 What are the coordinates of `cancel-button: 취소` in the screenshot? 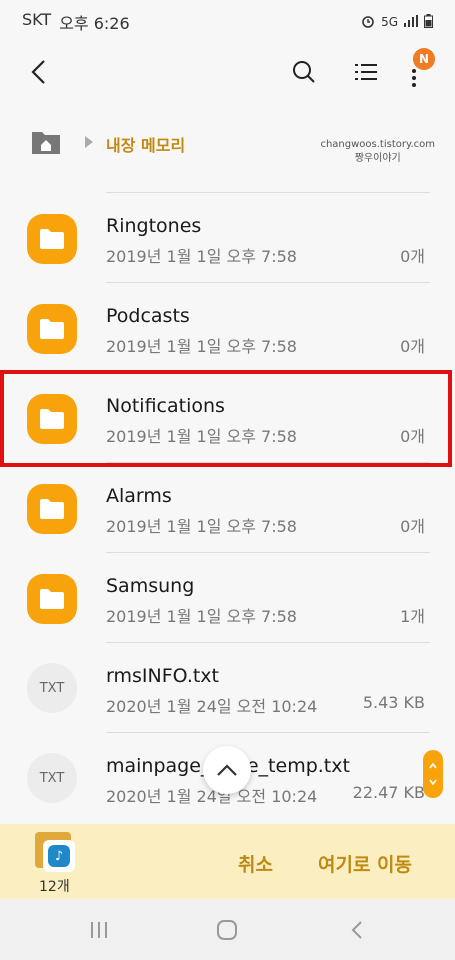 It's located at (255, 863).